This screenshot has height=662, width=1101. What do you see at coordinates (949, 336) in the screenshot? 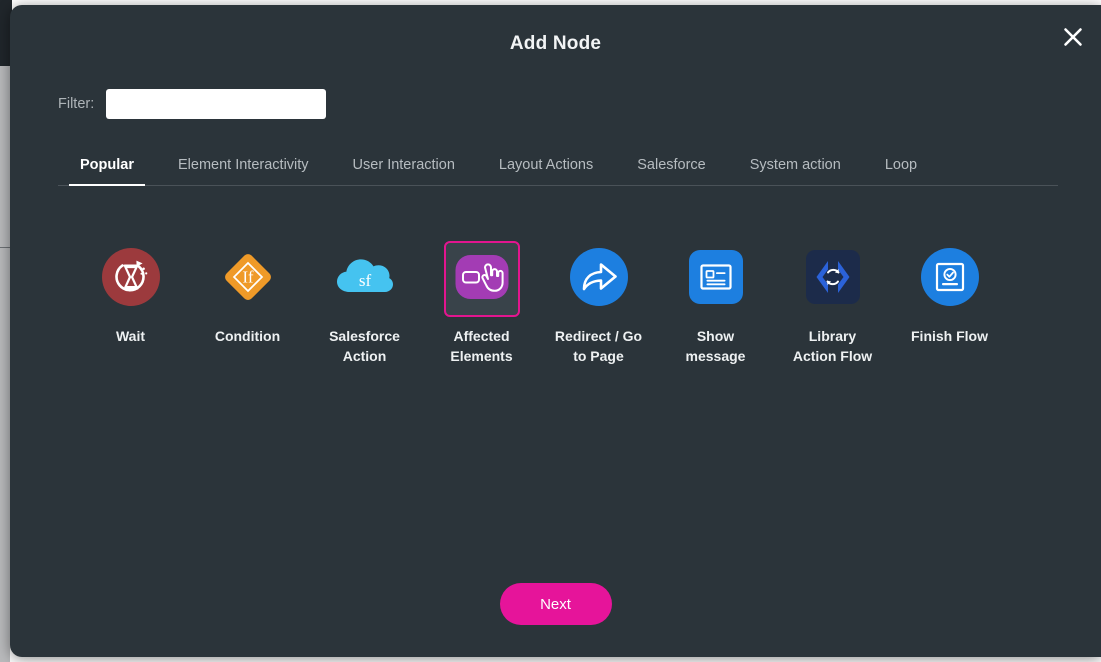
I see `node-label: Finish Flow` at bounding box center [949, 336].